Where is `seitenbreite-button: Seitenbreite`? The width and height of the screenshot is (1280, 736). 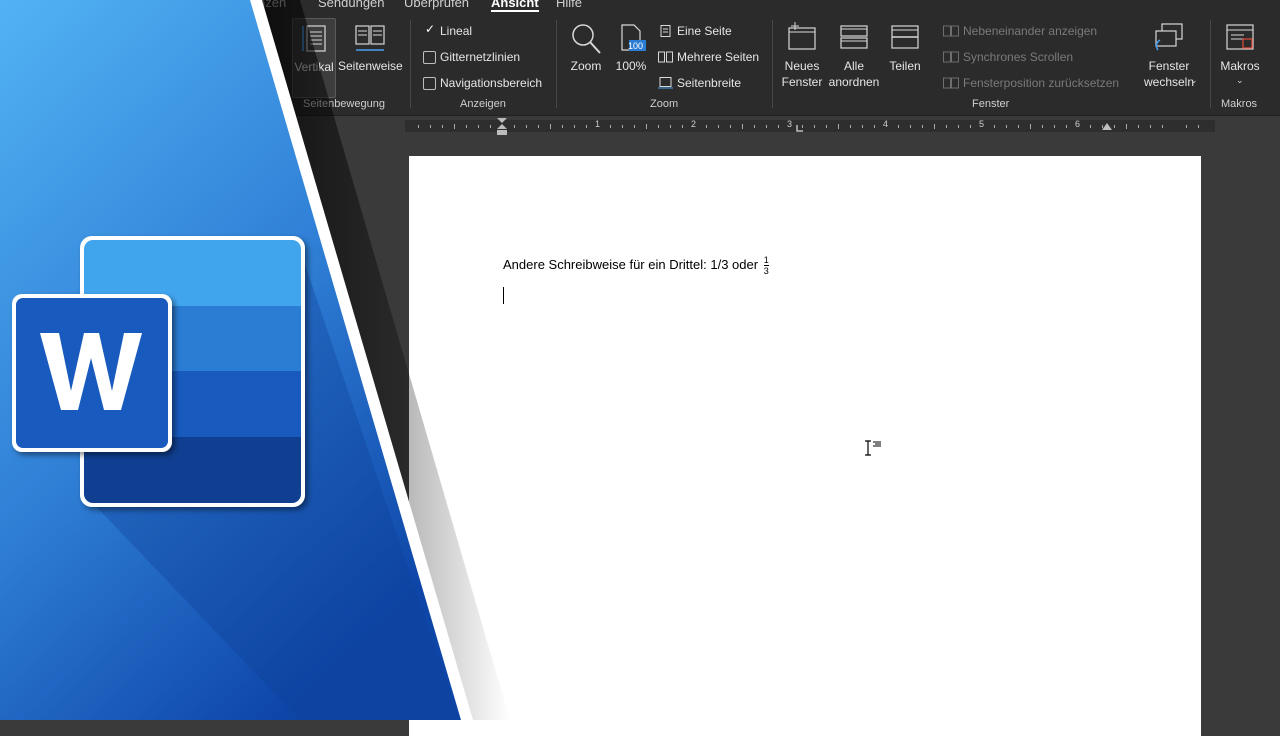
seitenbreite-button: Seitenbreite is located at coordinates (709, 83).